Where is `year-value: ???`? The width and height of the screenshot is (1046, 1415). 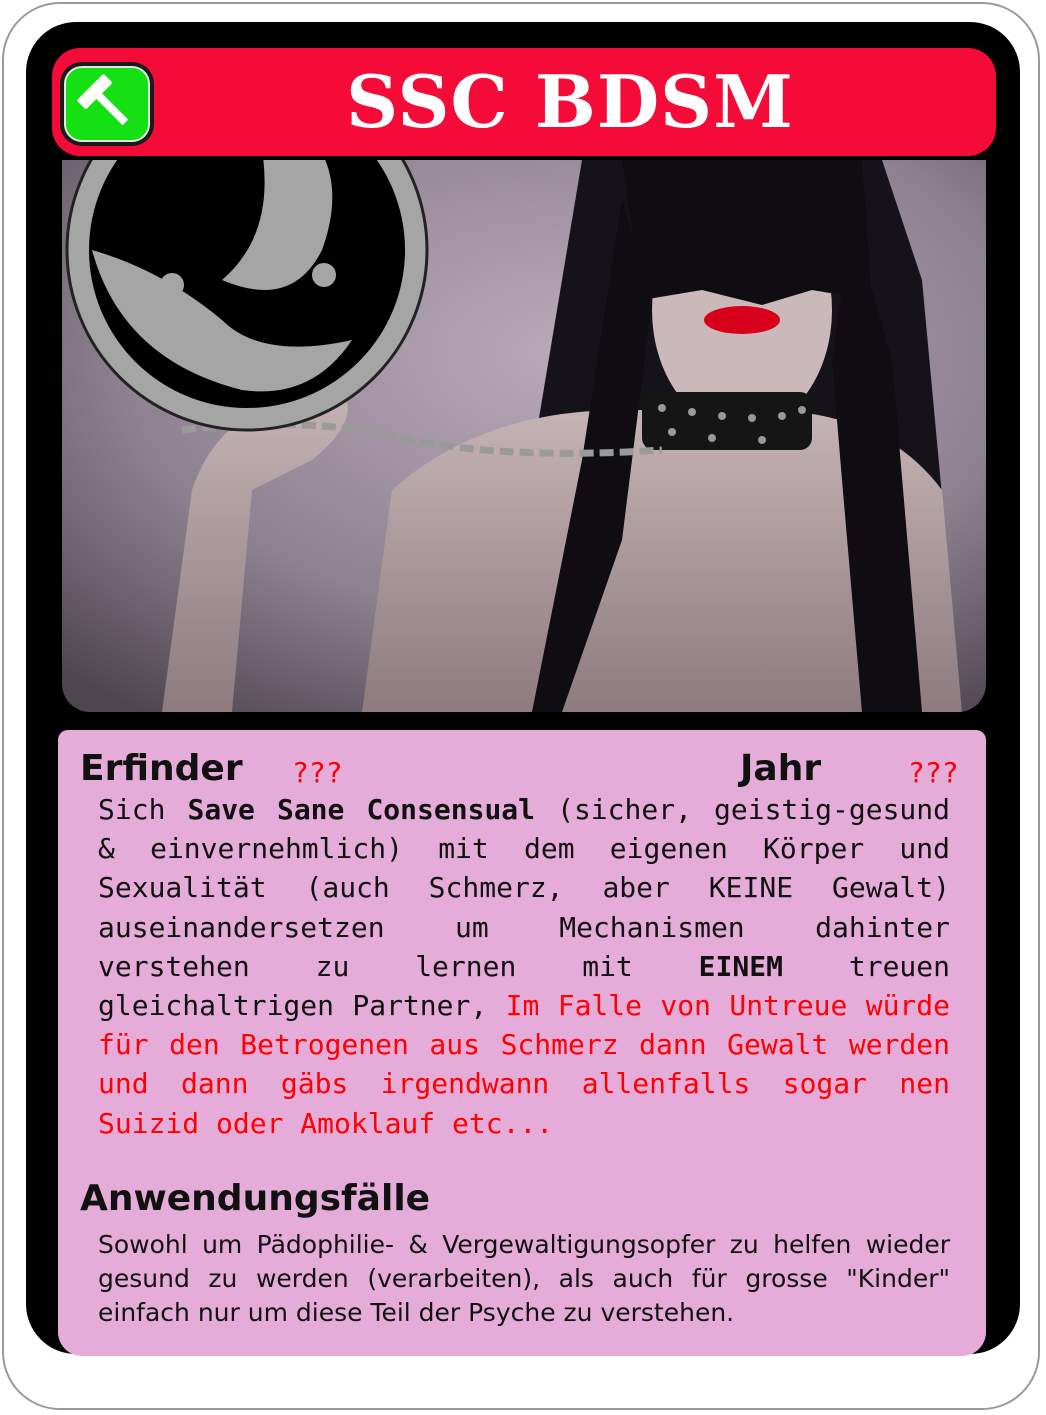
year-value: ??? is located at coordinates (933, 772).